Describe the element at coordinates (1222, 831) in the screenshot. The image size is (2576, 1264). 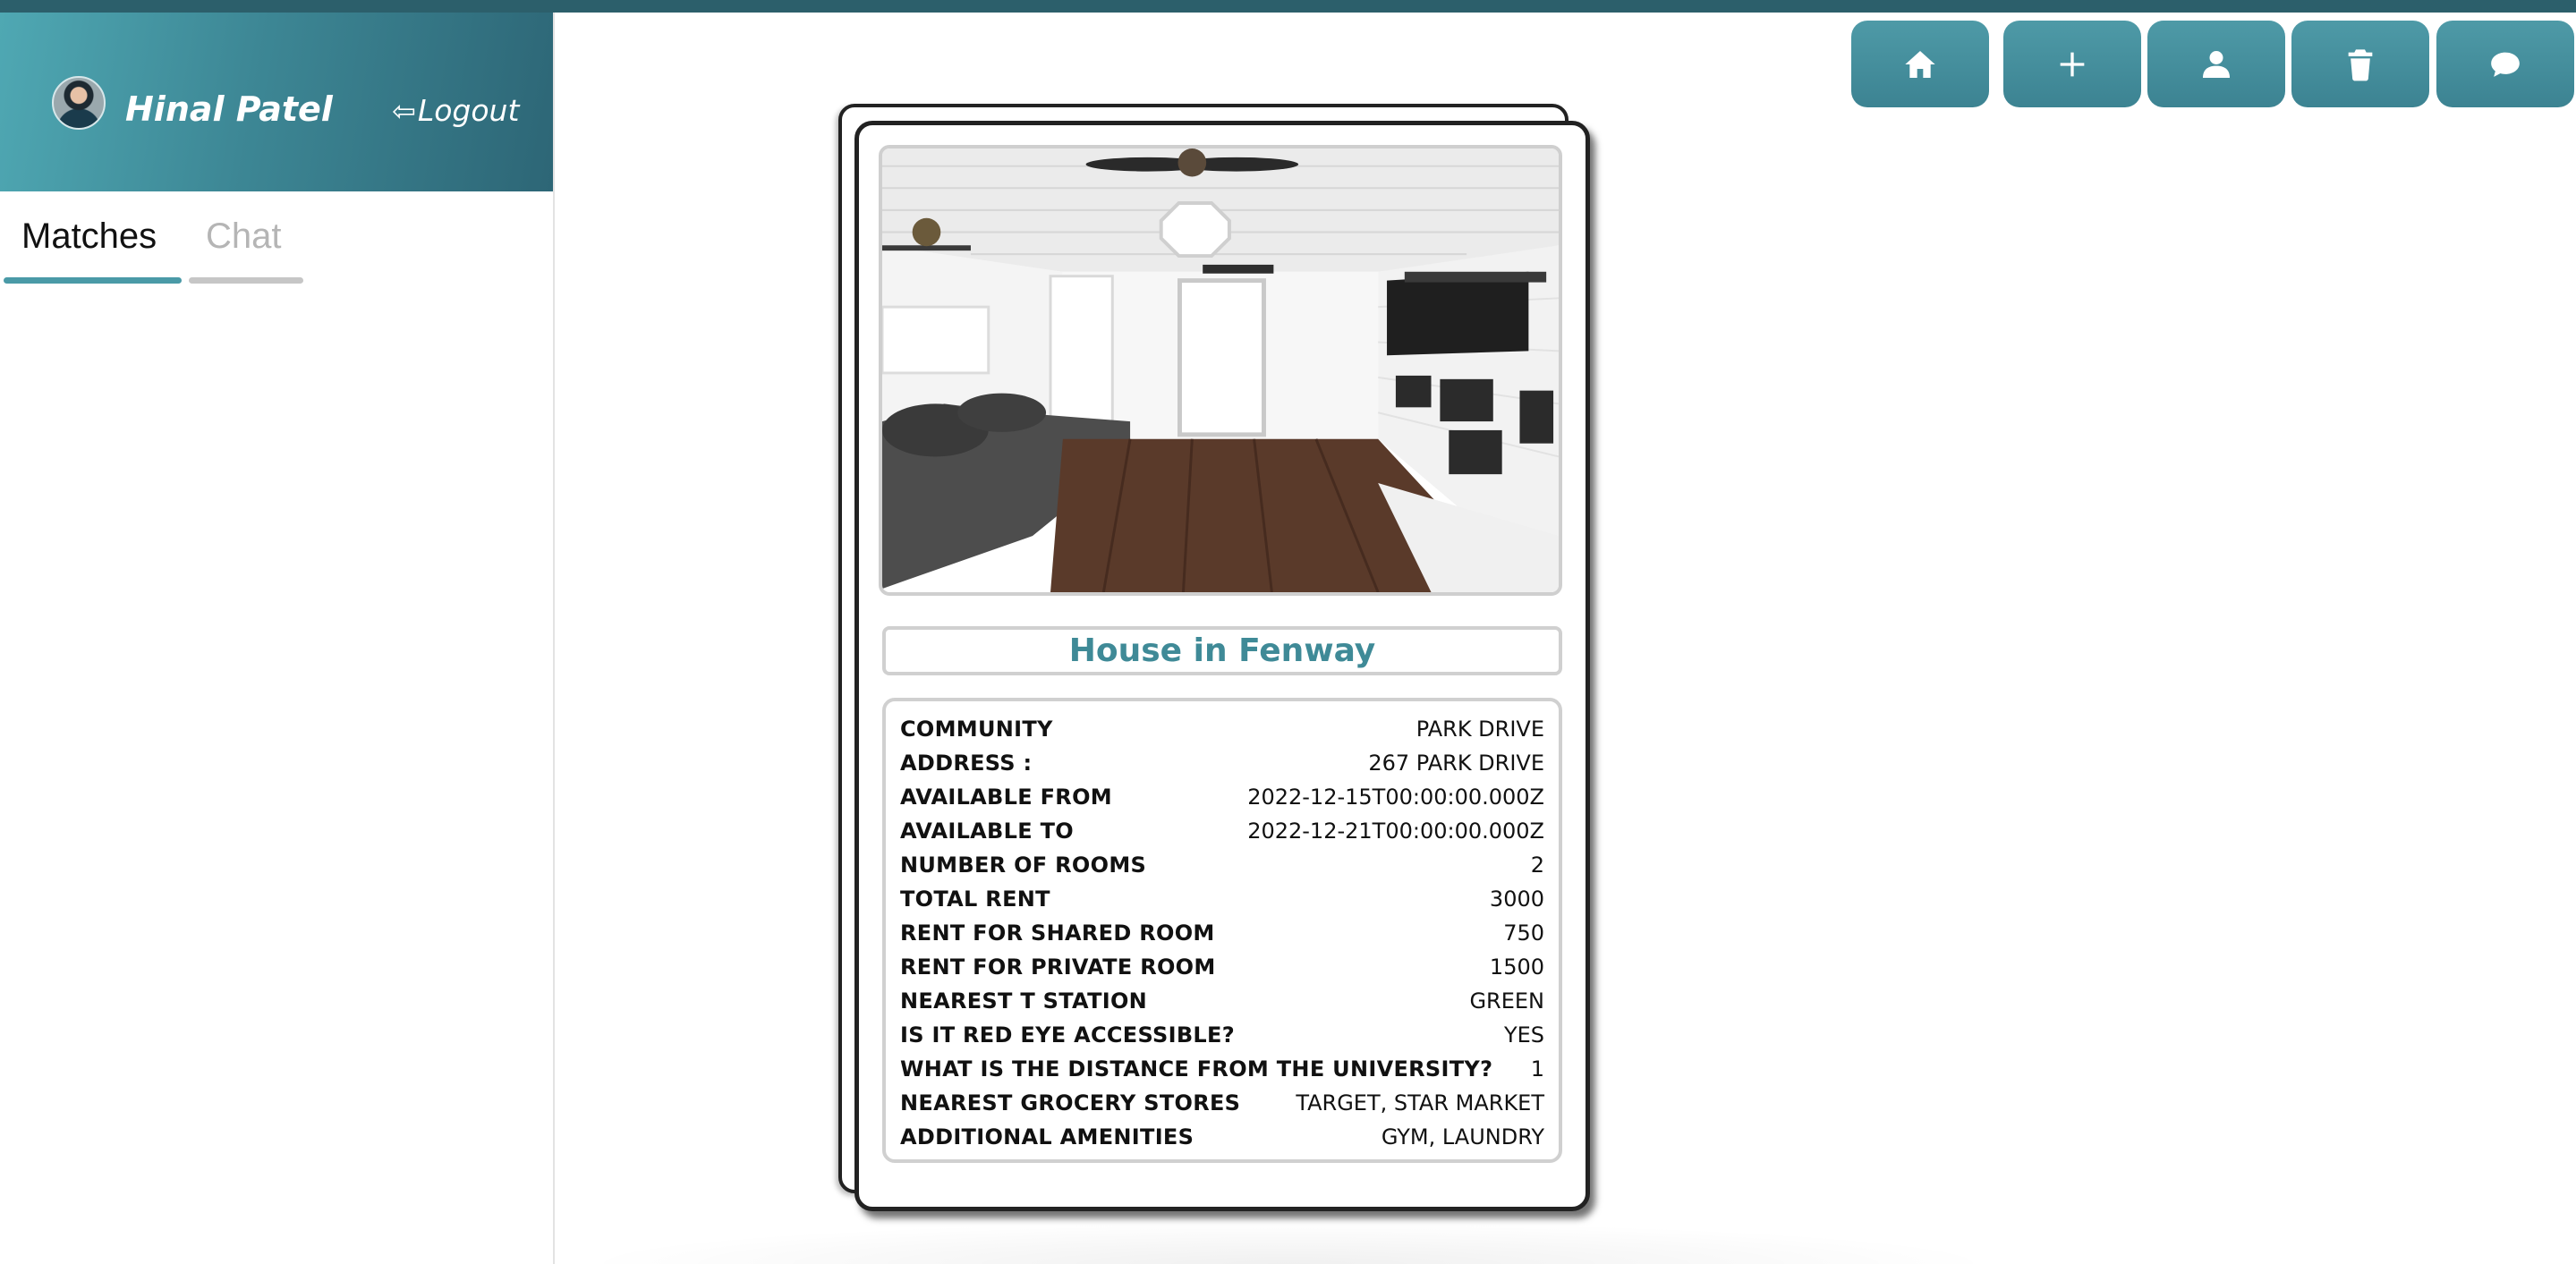
I see `detail-row: AVAILABLE TO 2022-12-21T00:00:00.000Z` at that location.